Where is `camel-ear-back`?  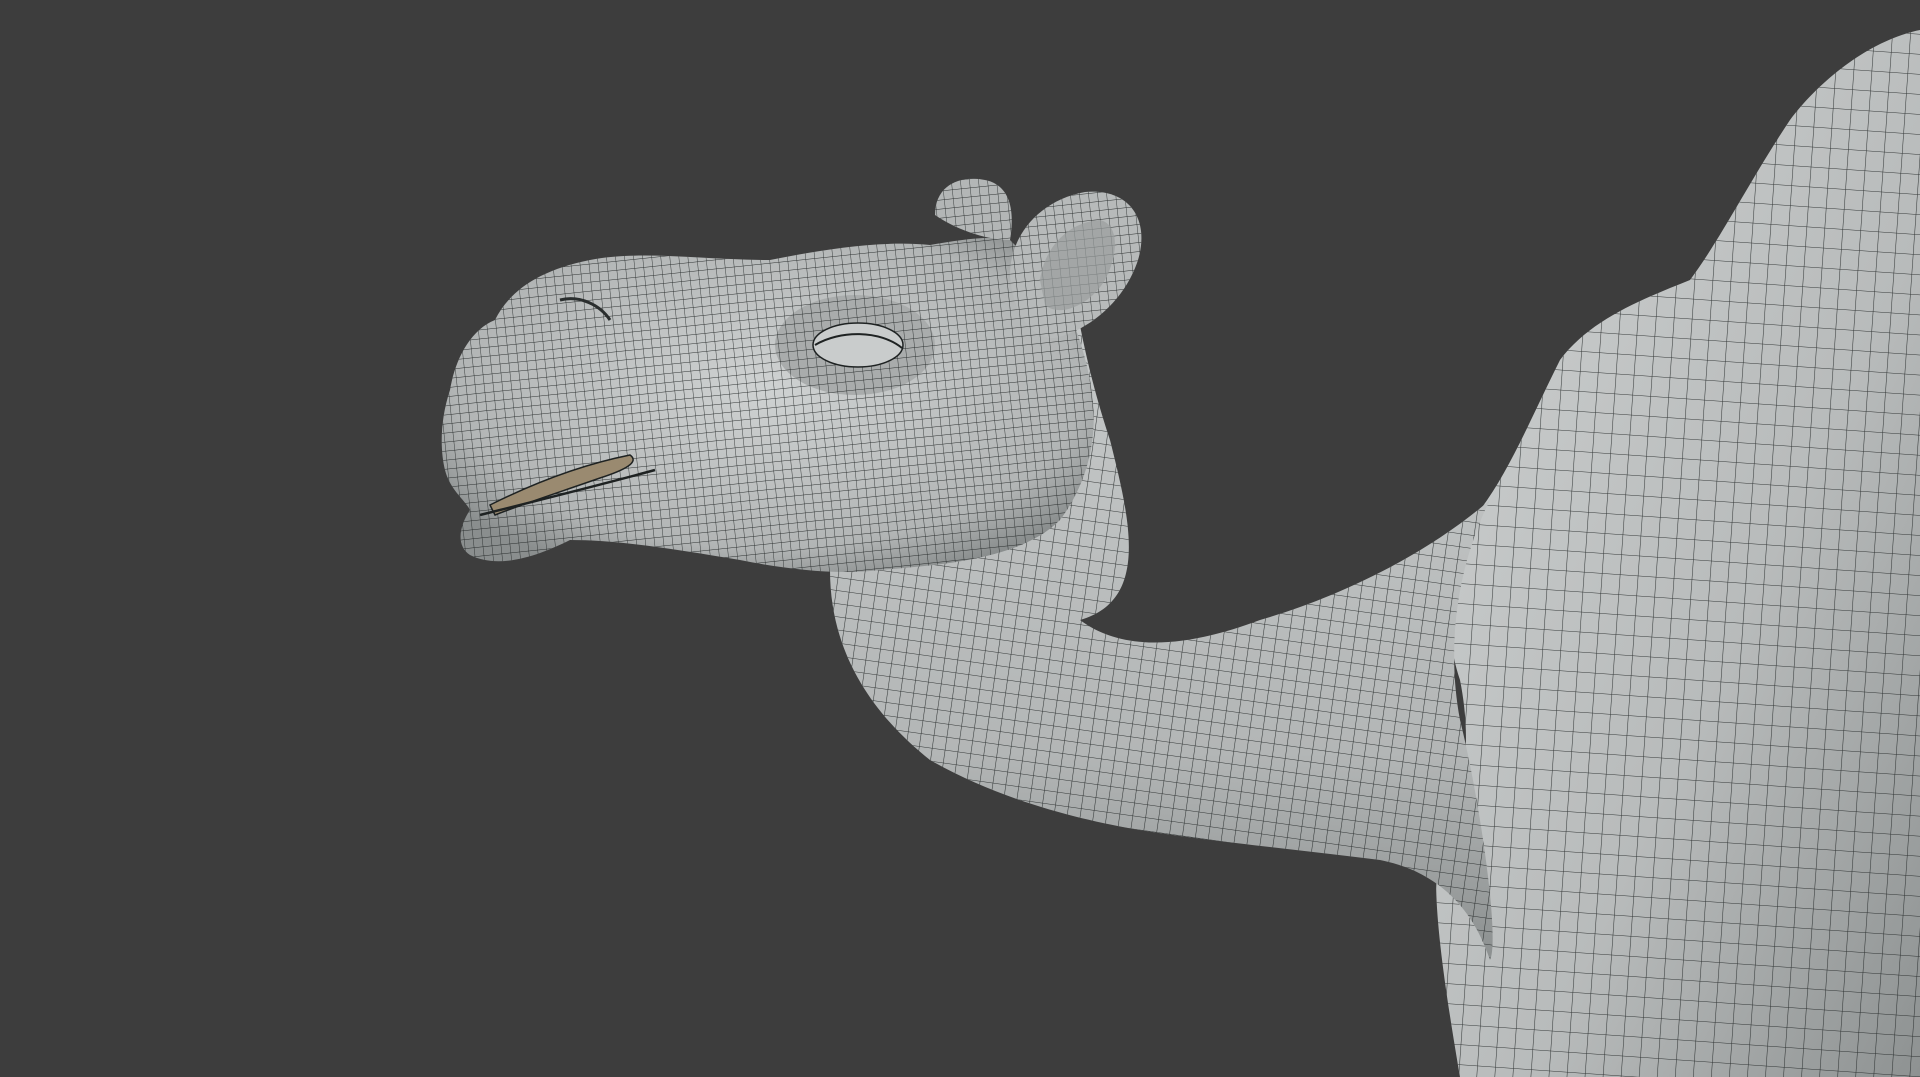 camel-ear-back is located at coordinates (973, 209).